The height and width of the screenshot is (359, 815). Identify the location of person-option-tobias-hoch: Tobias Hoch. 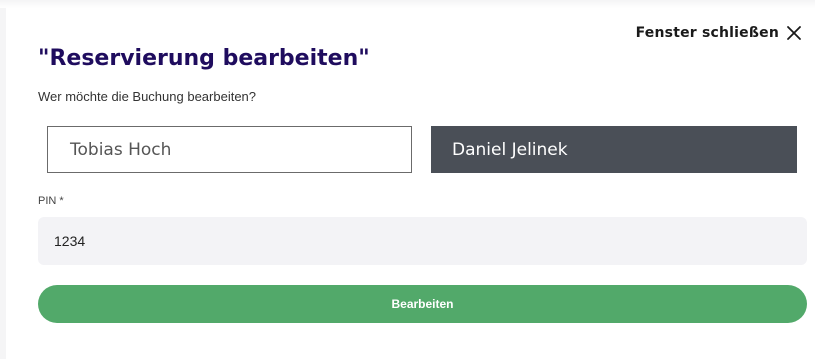
(229, 149).